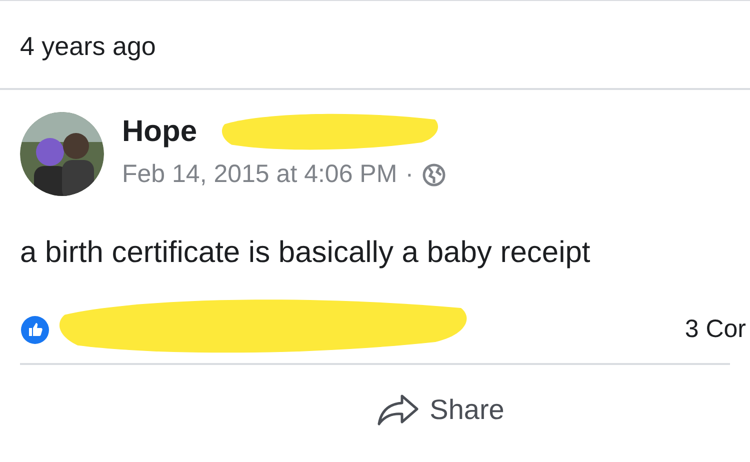 This screenshot has width=750, height=462. I want to click on post-time: 4 years ago, so click(88, 46).